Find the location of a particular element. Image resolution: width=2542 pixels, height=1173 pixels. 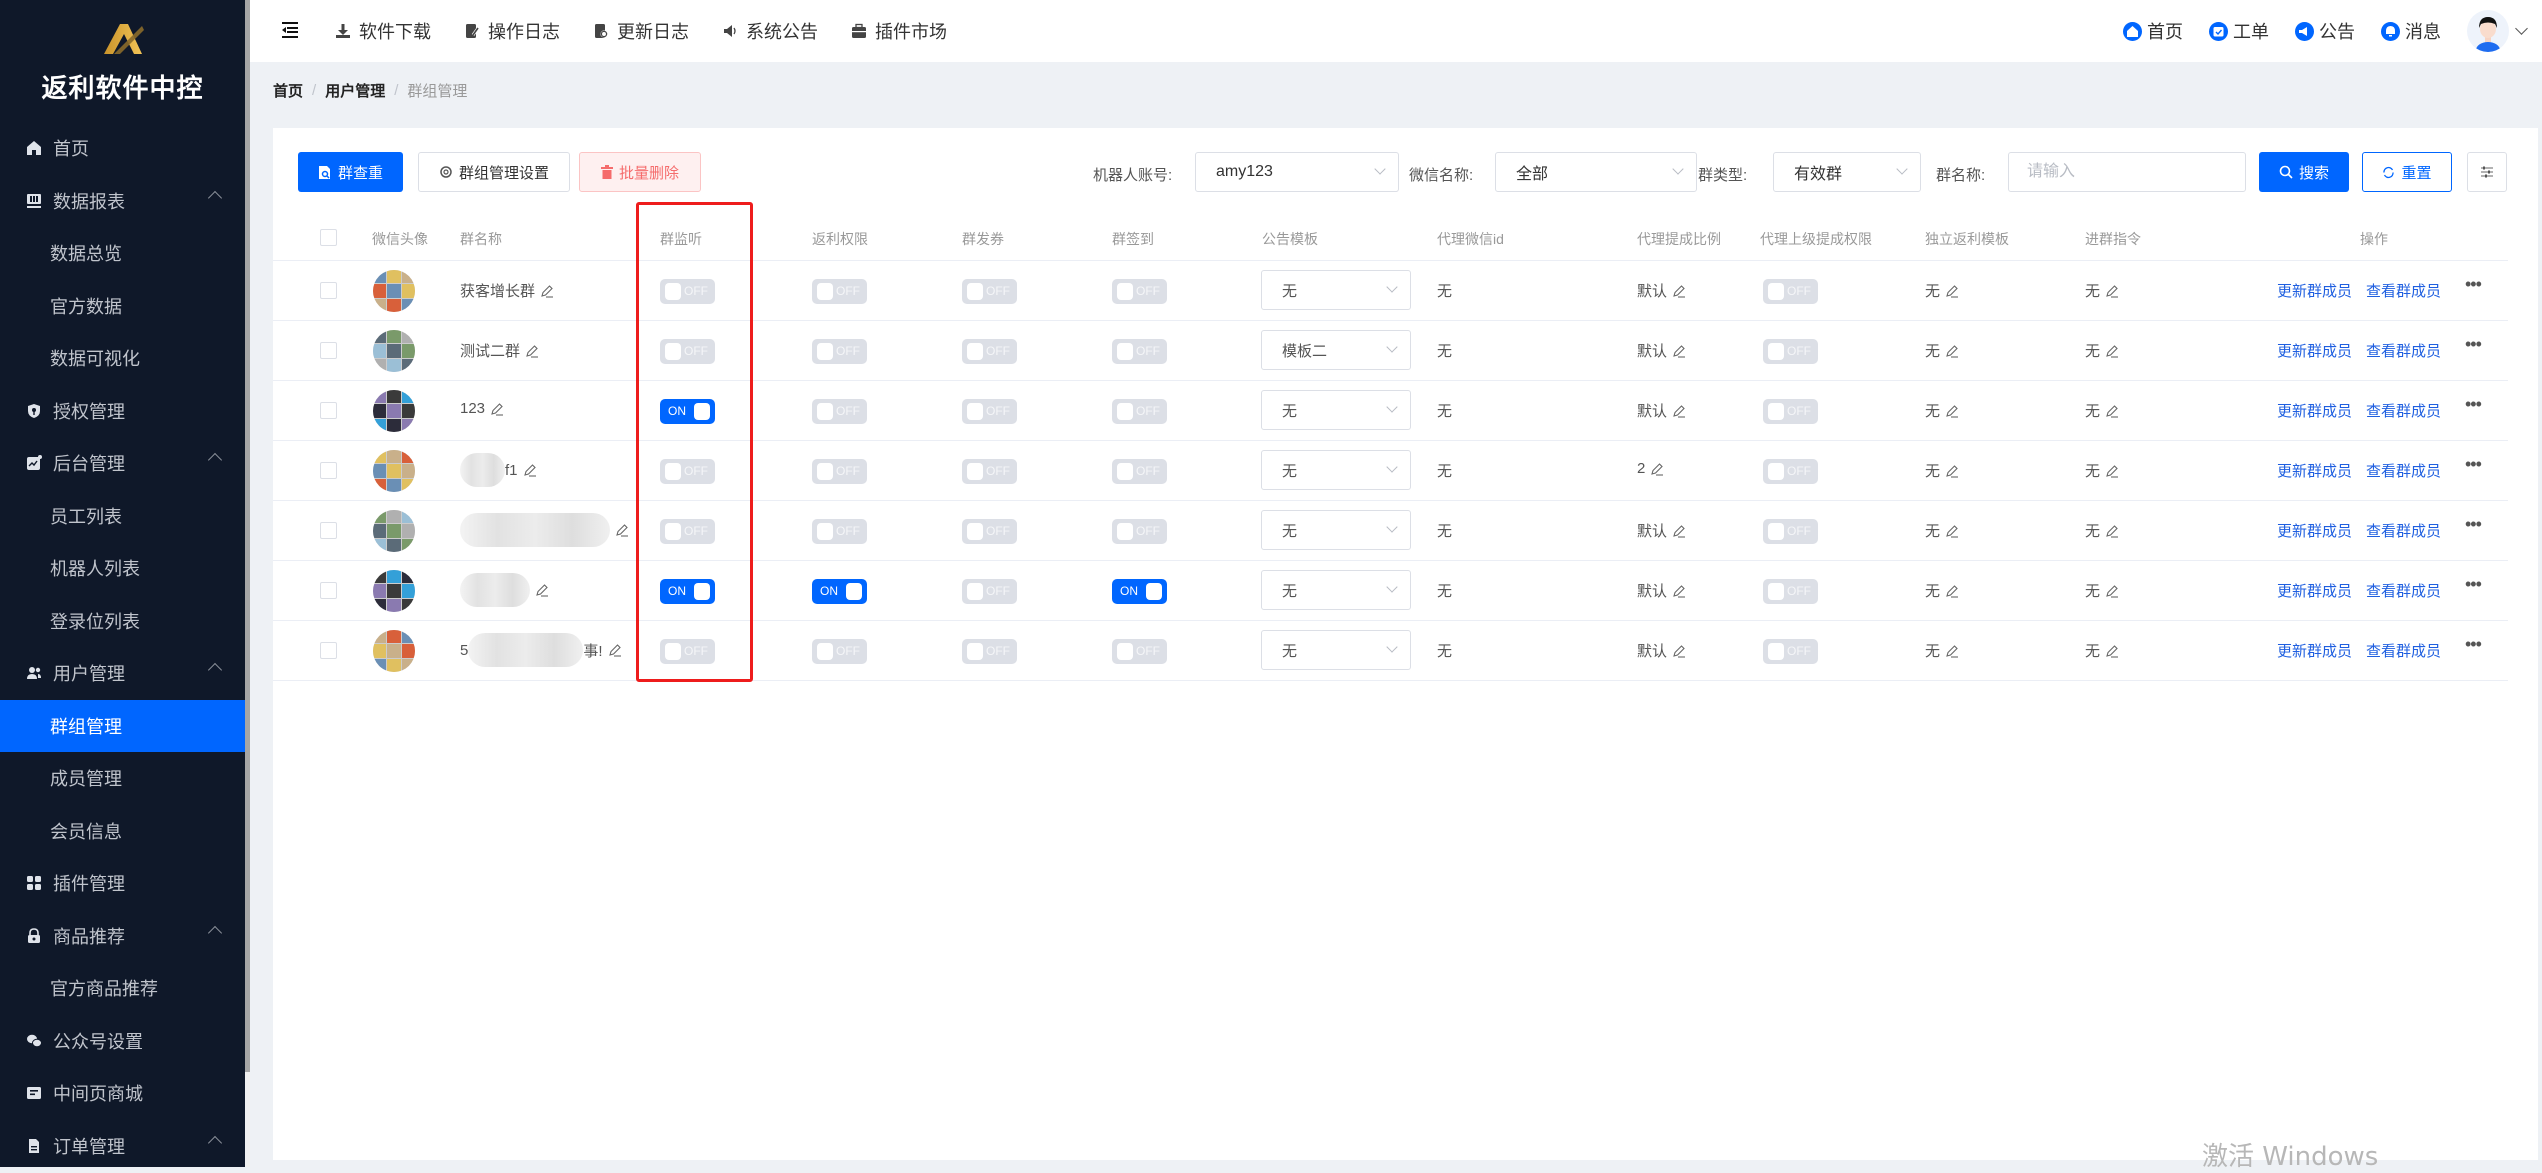

breadcrumb-user-management: 用户管理 is located at coordinates (355, 90).